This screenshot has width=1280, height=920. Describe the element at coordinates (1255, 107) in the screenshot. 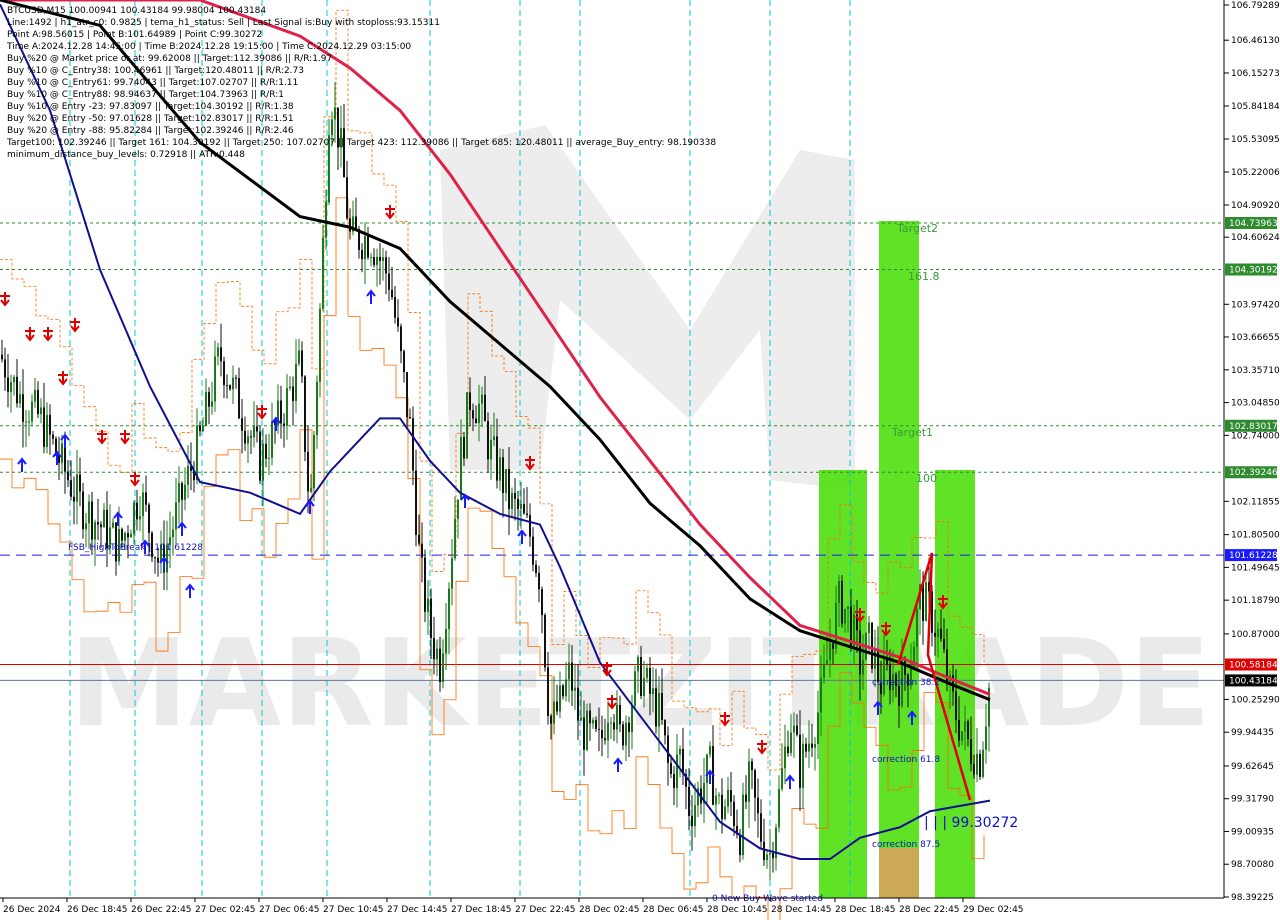

I see `price-tick-label: 105.84184` at that location.